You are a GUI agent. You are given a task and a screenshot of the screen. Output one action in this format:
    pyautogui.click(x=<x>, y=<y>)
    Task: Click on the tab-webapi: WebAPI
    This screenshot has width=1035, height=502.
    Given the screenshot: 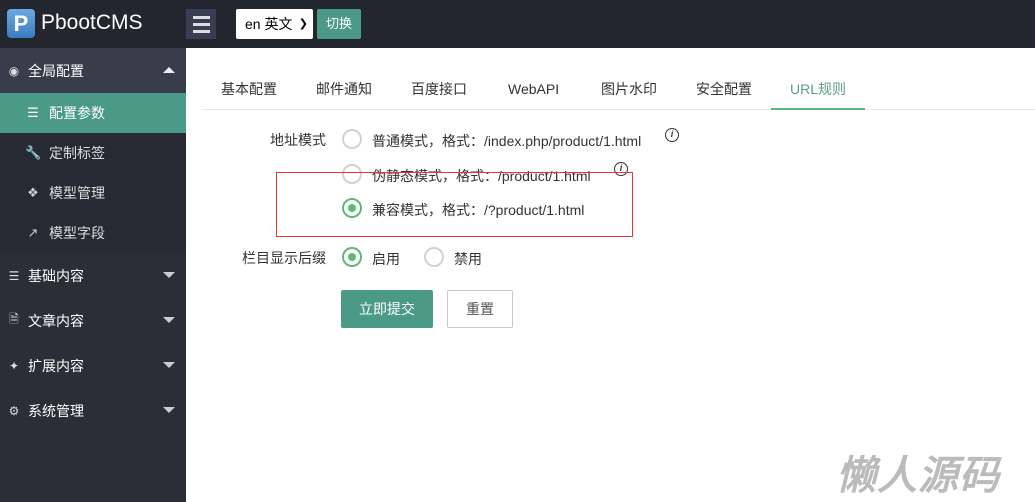 What is the action you would take?
    pyautogui.click(x=533, y=90)
    